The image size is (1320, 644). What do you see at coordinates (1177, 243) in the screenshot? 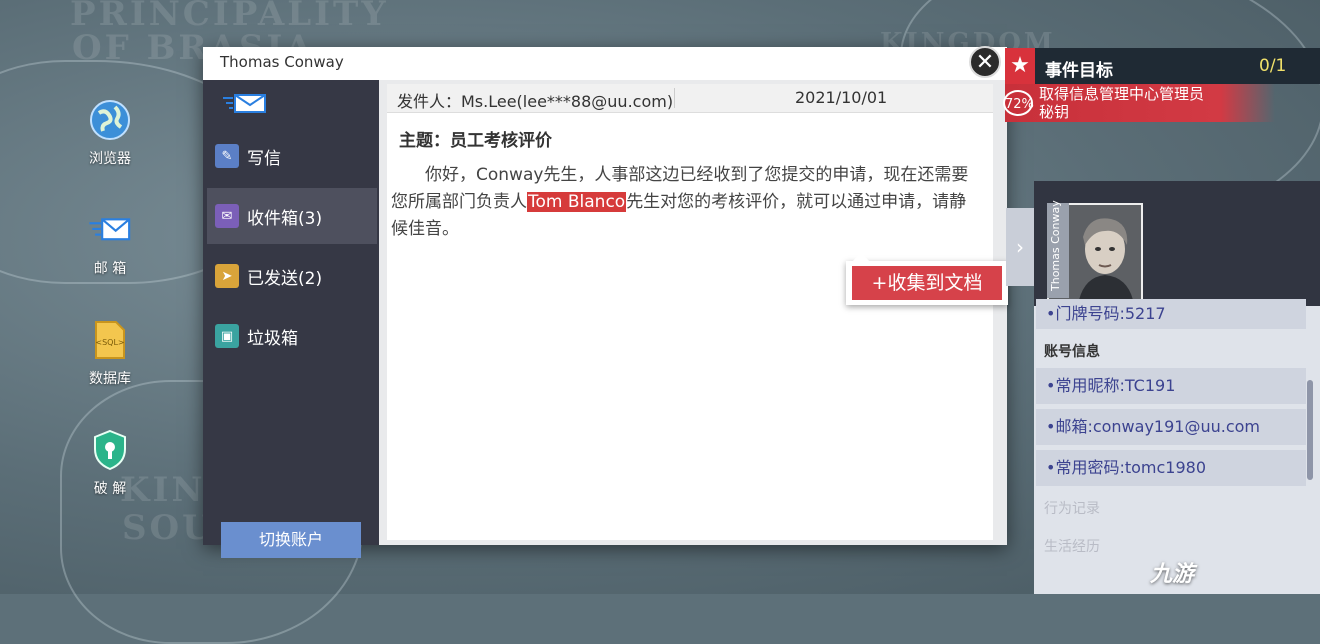
I see `profile-header: Thomas Conway` at bounding box center [1177, 243].